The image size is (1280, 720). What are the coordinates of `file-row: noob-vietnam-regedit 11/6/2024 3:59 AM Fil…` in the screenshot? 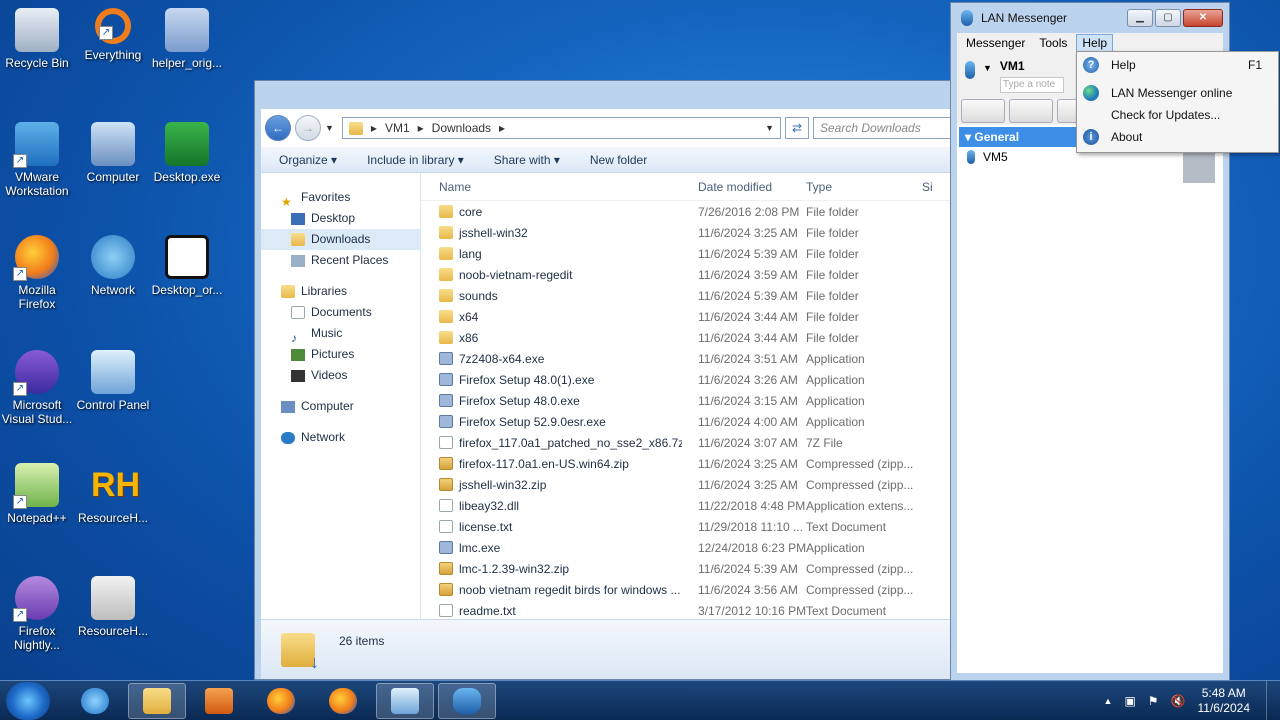 It's located at (687, 274).